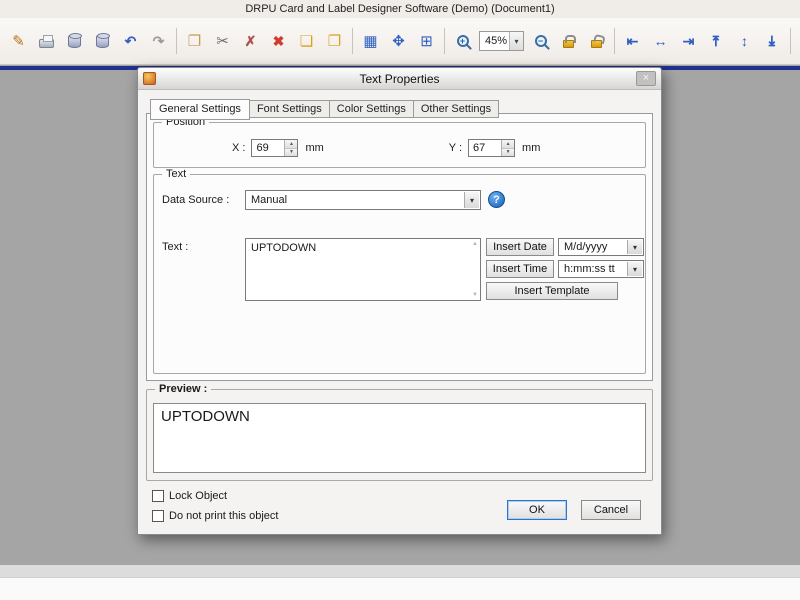 The width and height of the screenshot is (800, 600). I want to click on zoom-level-select: 45% ▾, so click(502, 41).